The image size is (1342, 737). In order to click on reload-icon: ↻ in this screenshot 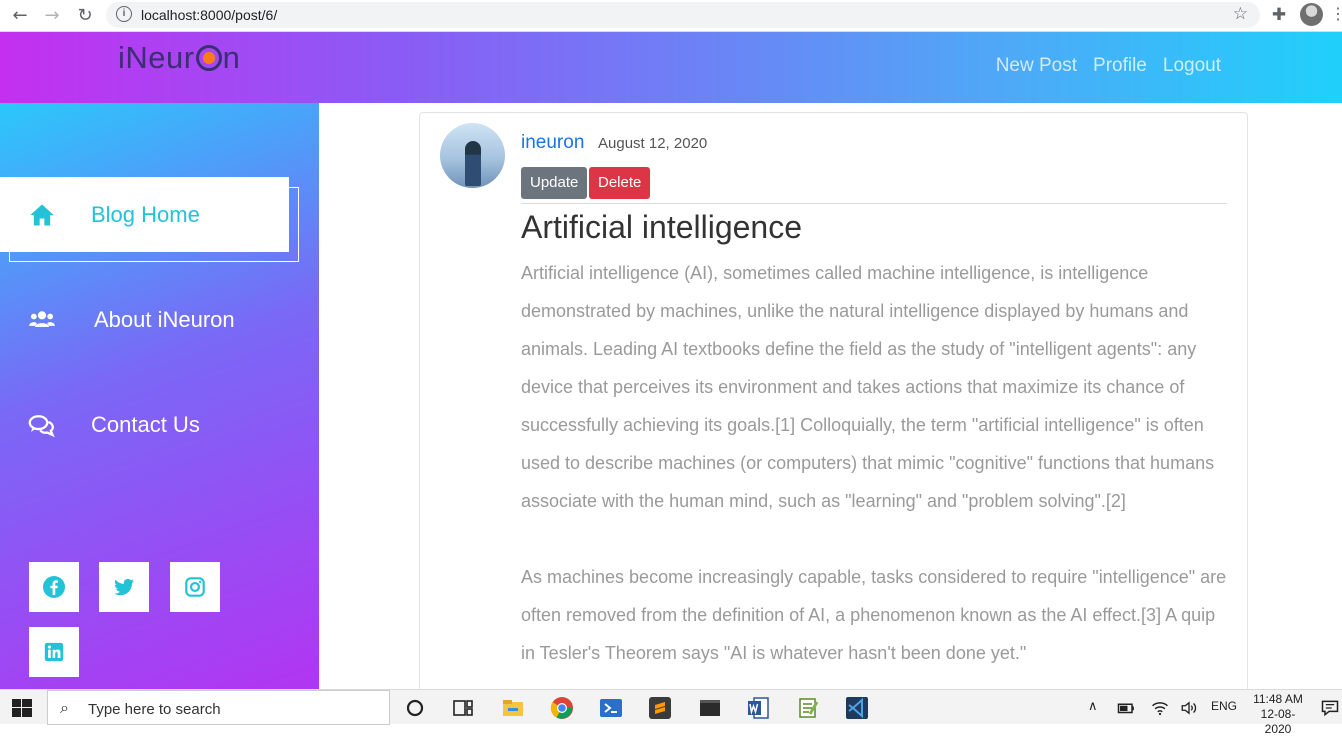, I will do `click(85, 16)`.